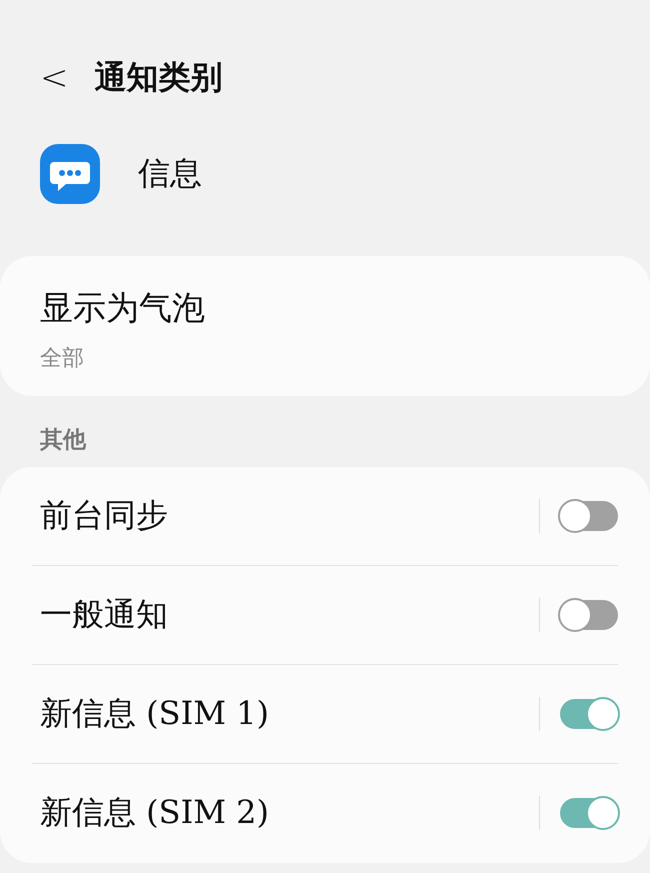 This screenshot has height=873, width=650. I want to click on section-title: 其他, so click(63, 440).